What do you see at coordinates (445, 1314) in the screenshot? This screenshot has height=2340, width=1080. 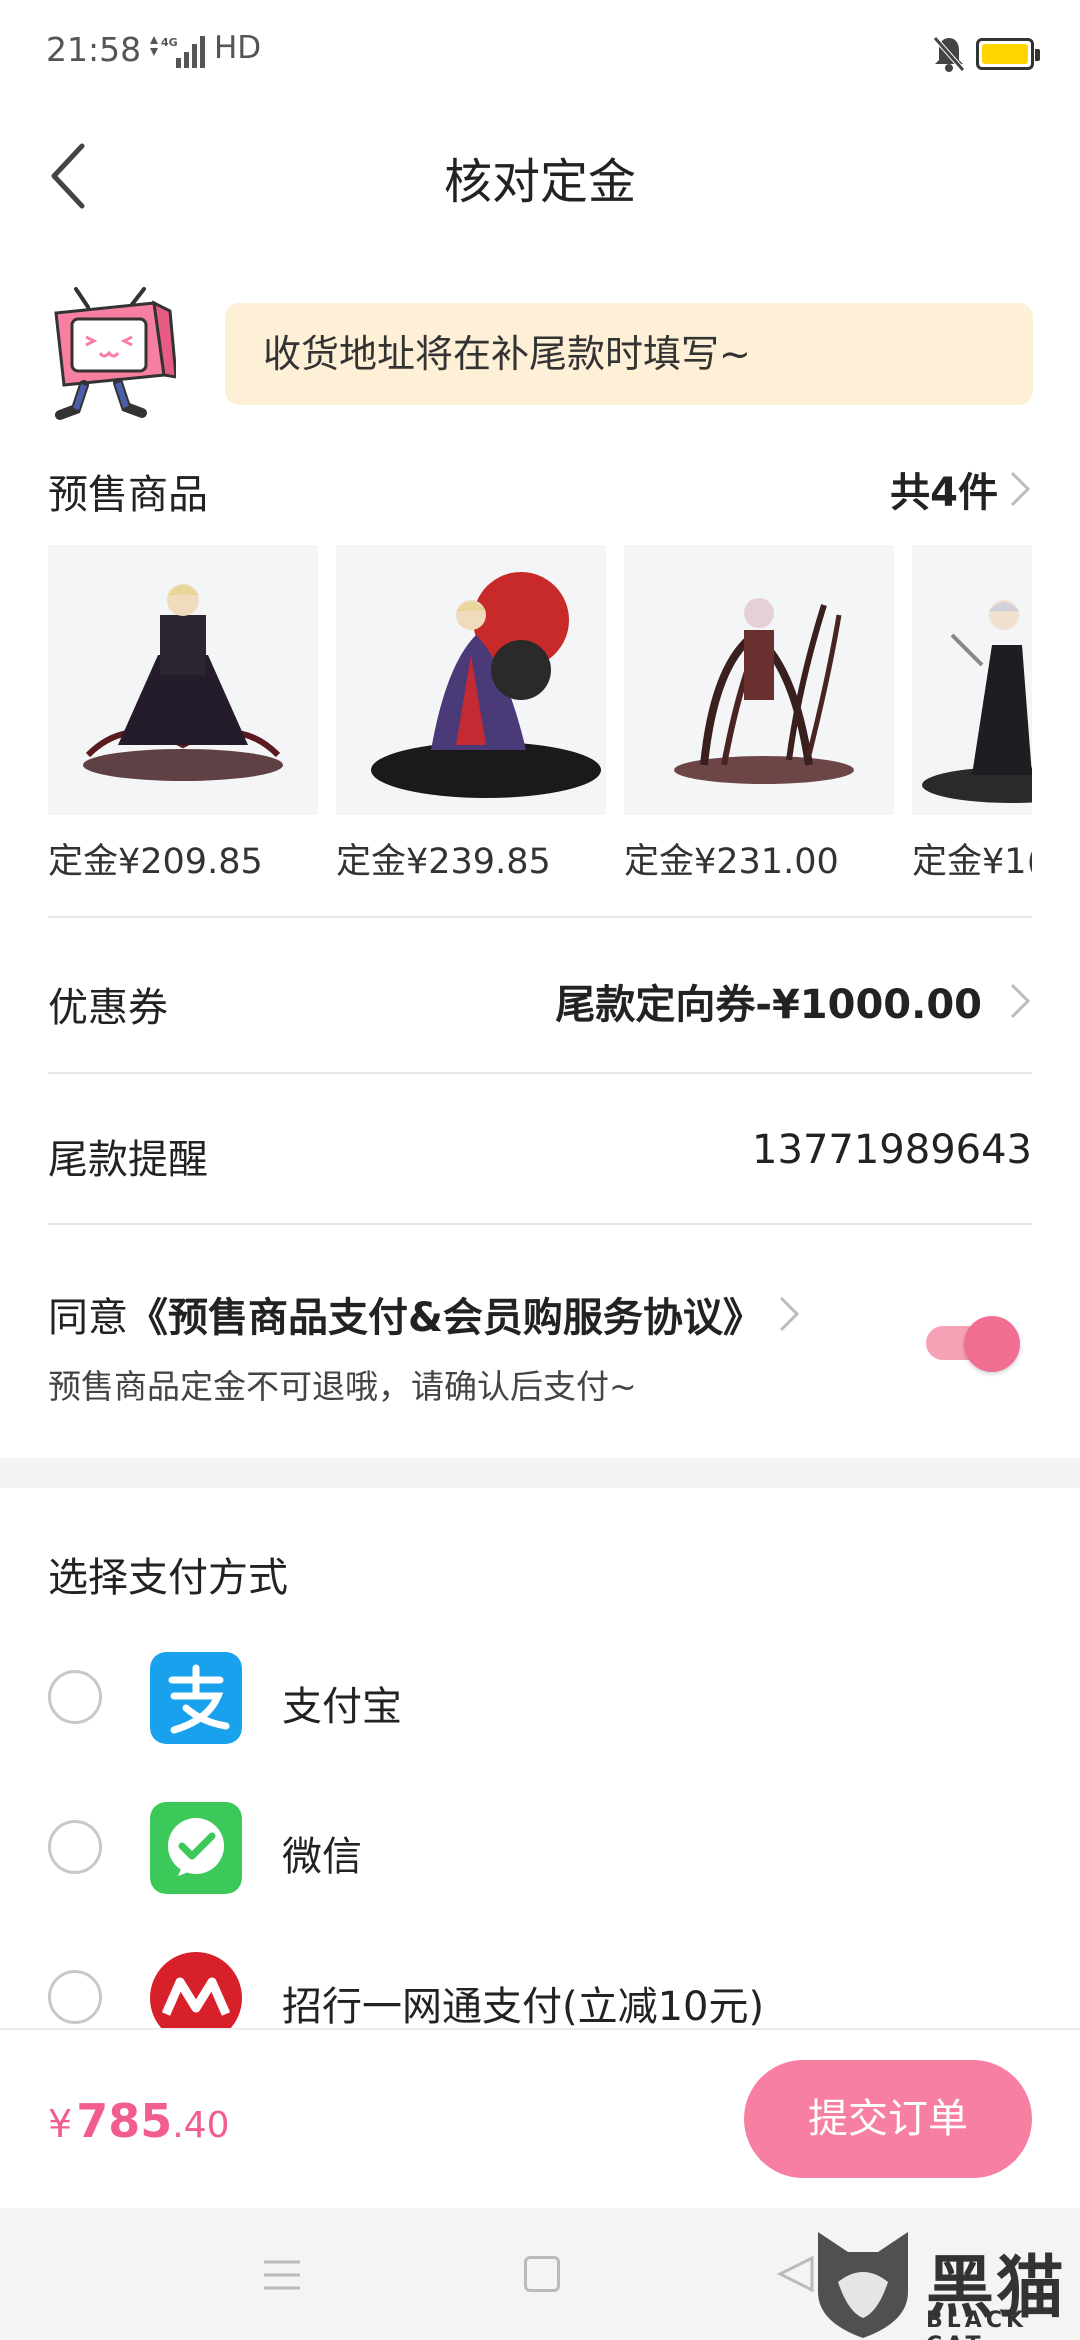 I see `agreement-link: 《预售商品支付&会员购服务协议》` at bounding box center [445, 1314].